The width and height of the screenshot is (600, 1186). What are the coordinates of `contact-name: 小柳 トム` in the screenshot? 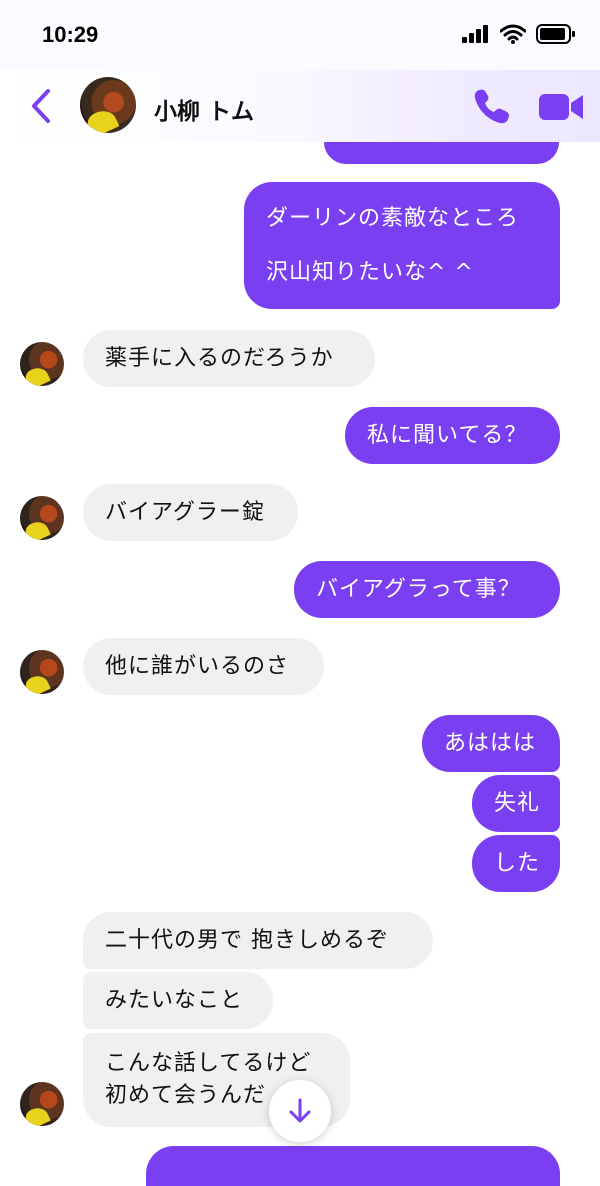 It's located at (204, 109).